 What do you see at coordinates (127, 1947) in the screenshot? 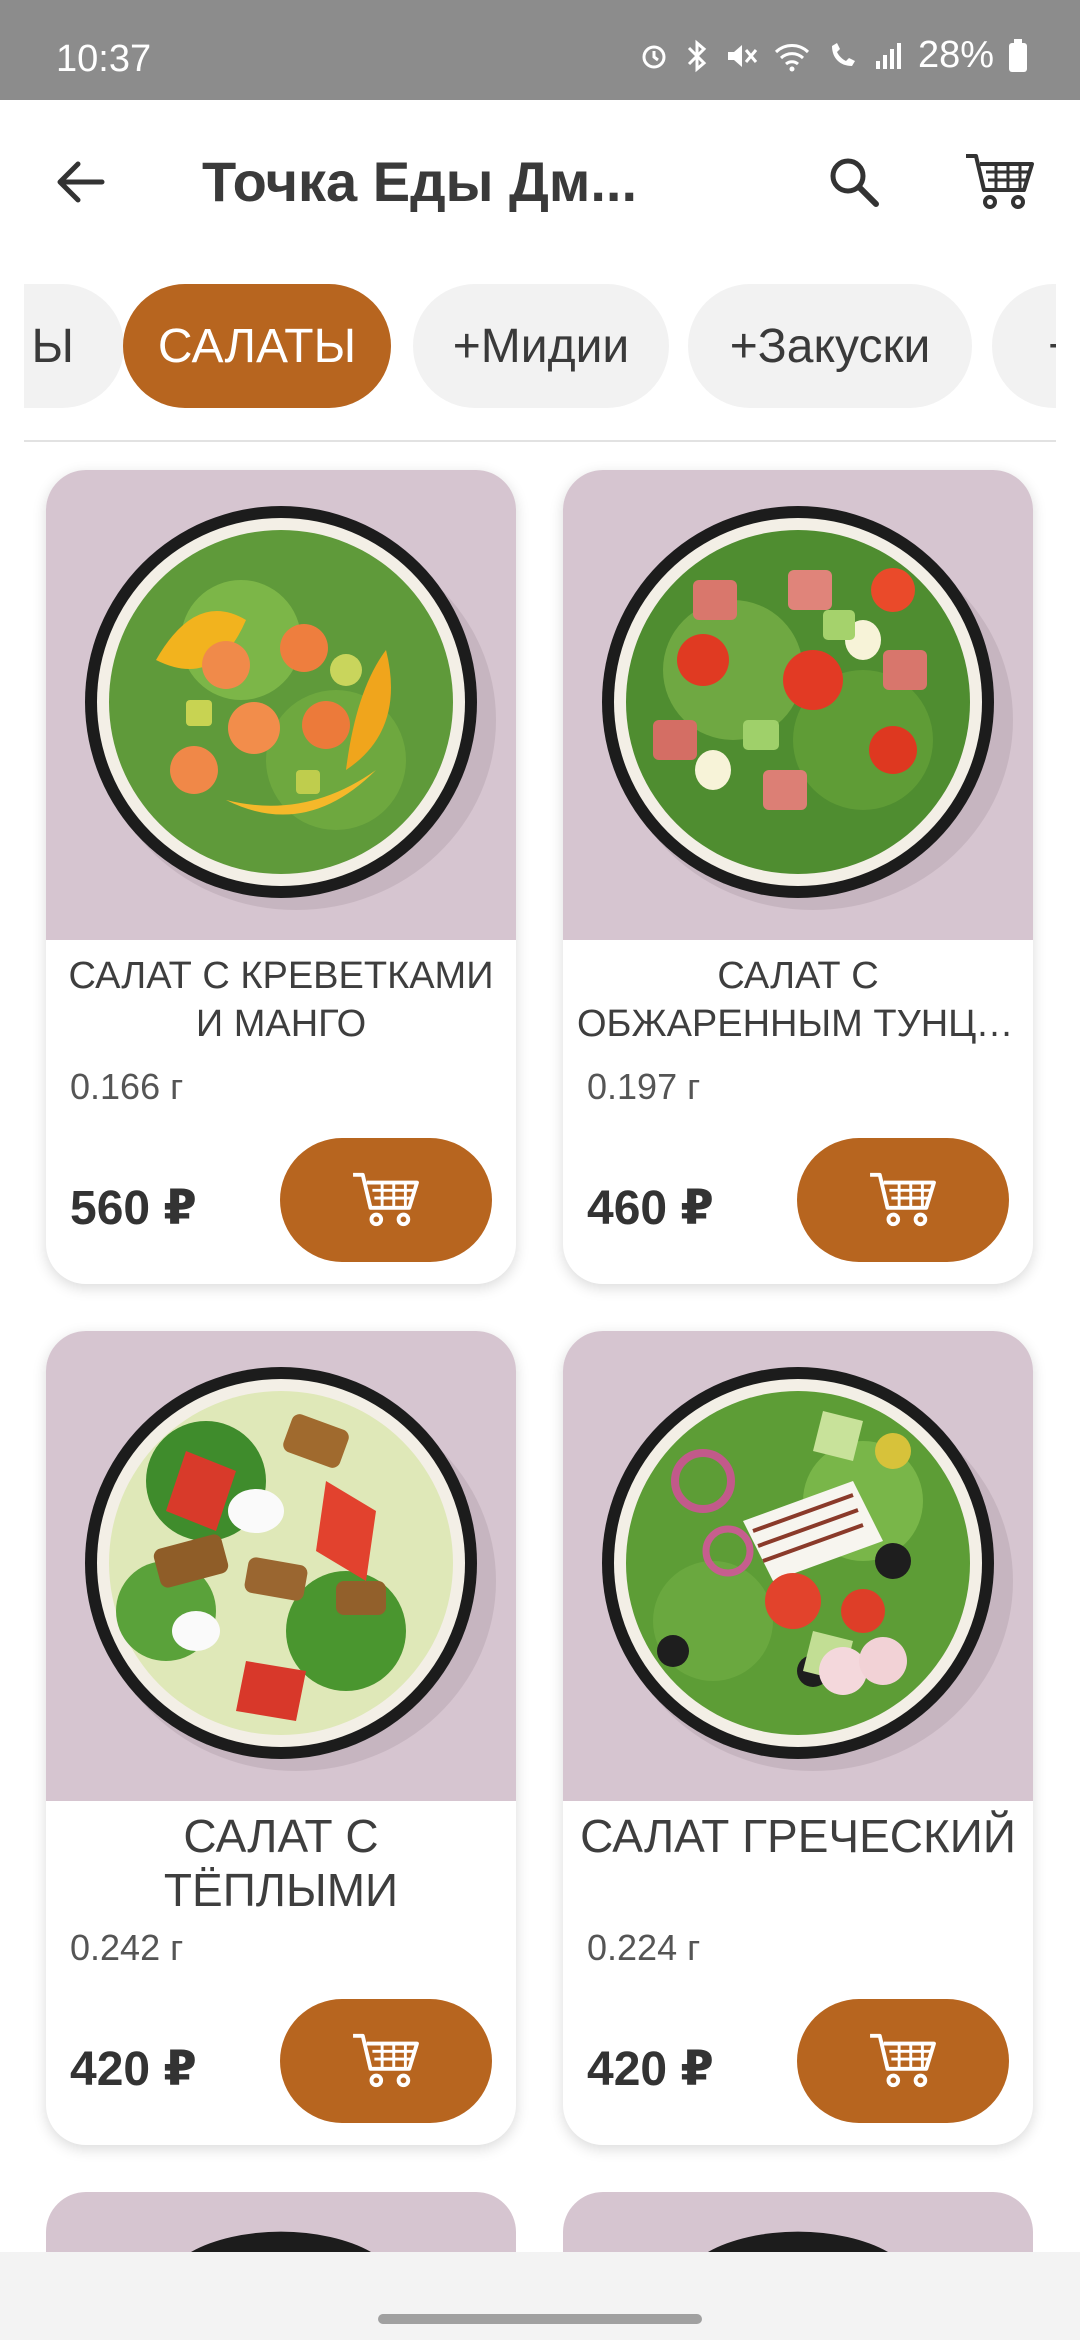
I see `product-weight: 0.242 г` at bounding box center [127, 1947].